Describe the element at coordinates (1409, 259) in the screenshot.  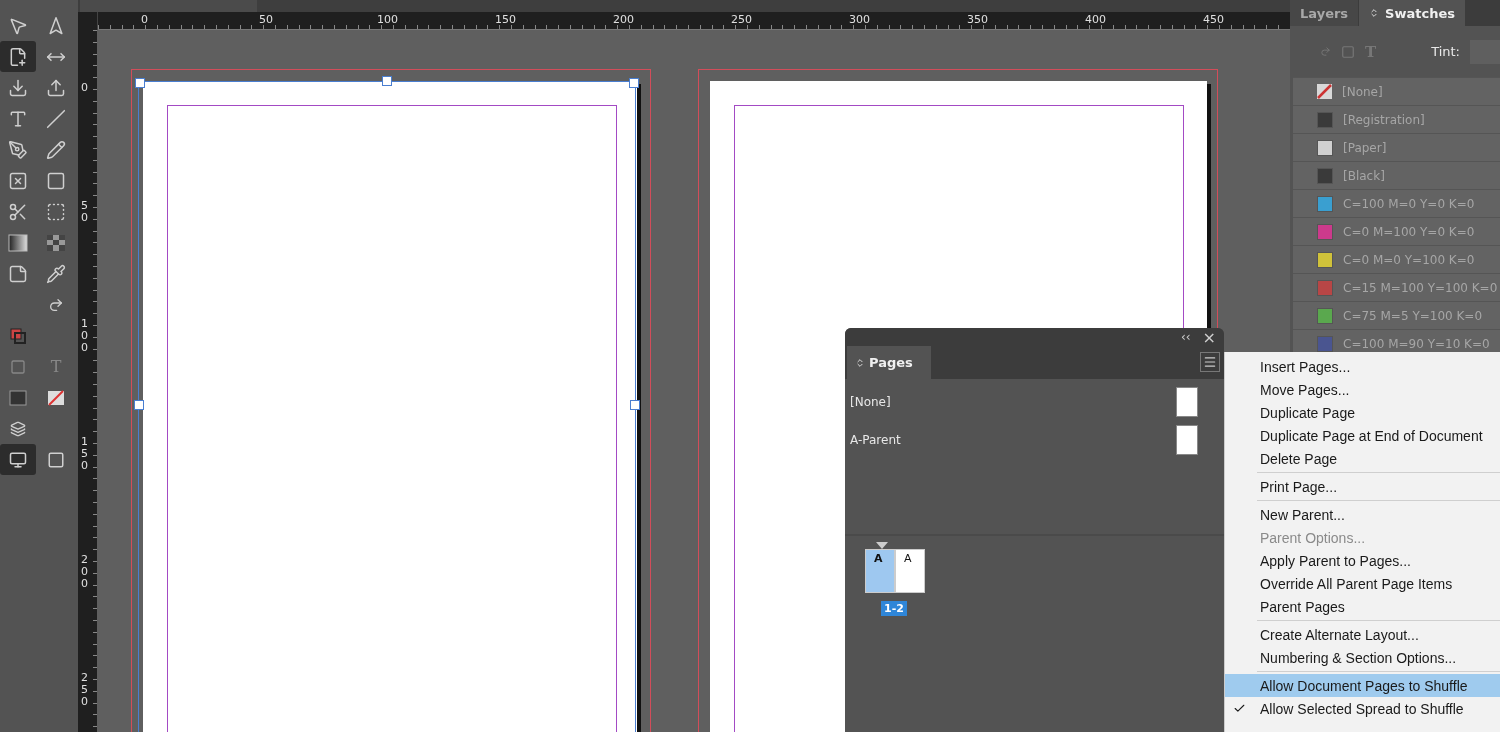
I see `swatch-name: C=0 M=0 Y=100 K=0` at that location.